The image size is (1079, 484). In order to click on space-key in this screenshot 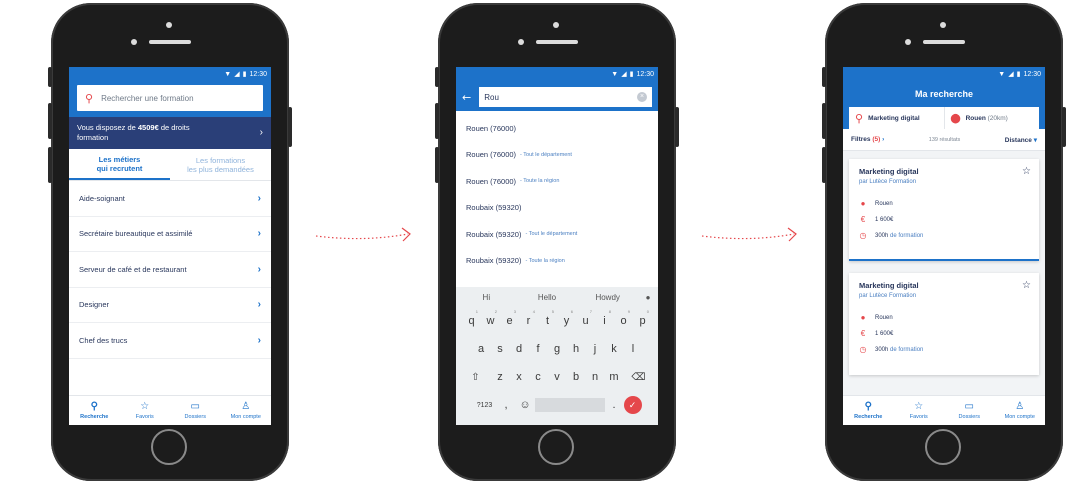, I will do `click(569, 405)`.